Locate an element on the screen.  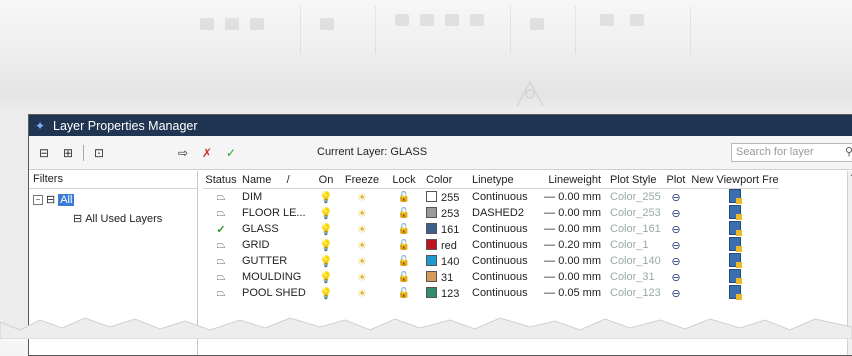
cell-name: GUTTER is located at coordinates (276, 261).